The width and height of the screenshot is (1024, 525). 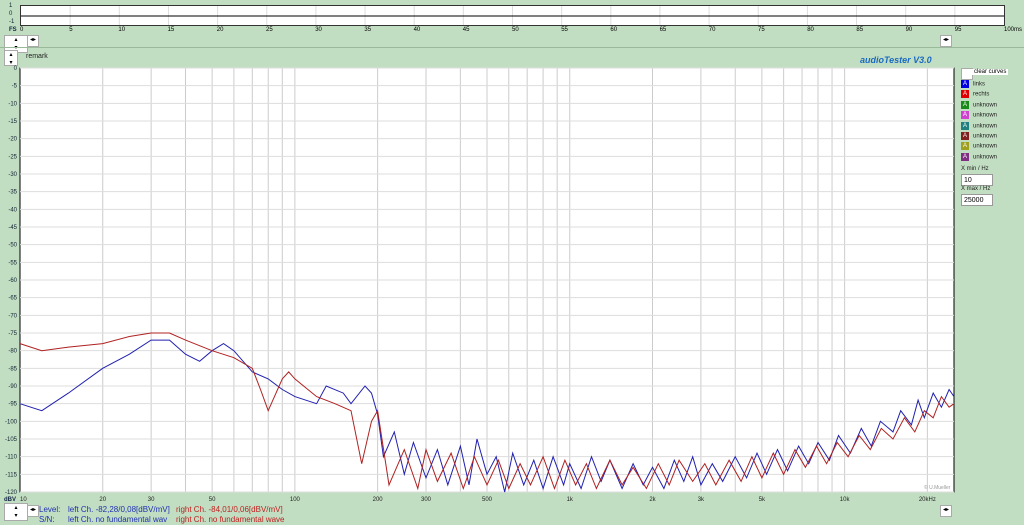 What do you see at coordinates (11, 493) in the screenshot?
I see `y-tick-label: -120` at bounding box center [11, 493].